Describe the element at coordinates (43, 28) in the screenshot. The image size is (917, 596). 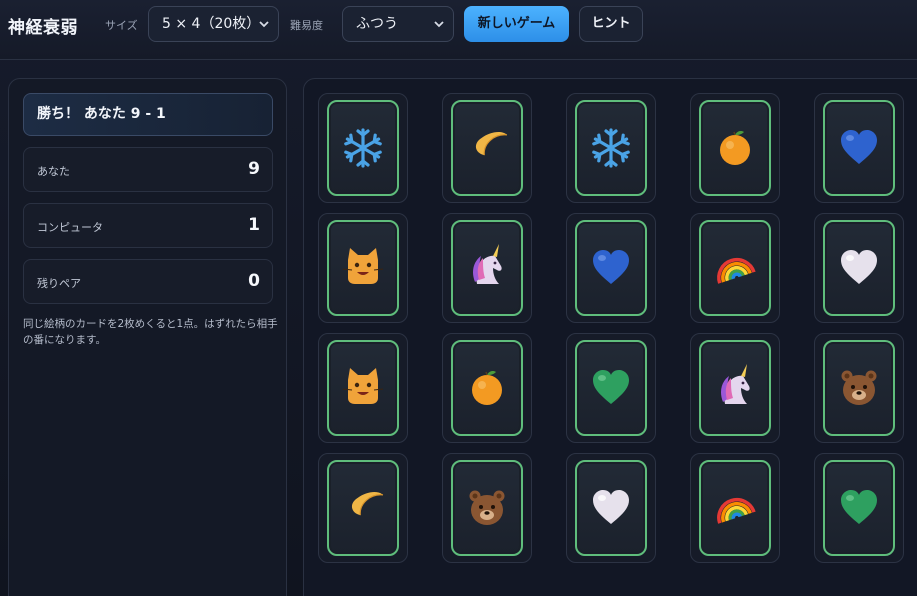
I see `app-title: 神経衰弱` at that location.